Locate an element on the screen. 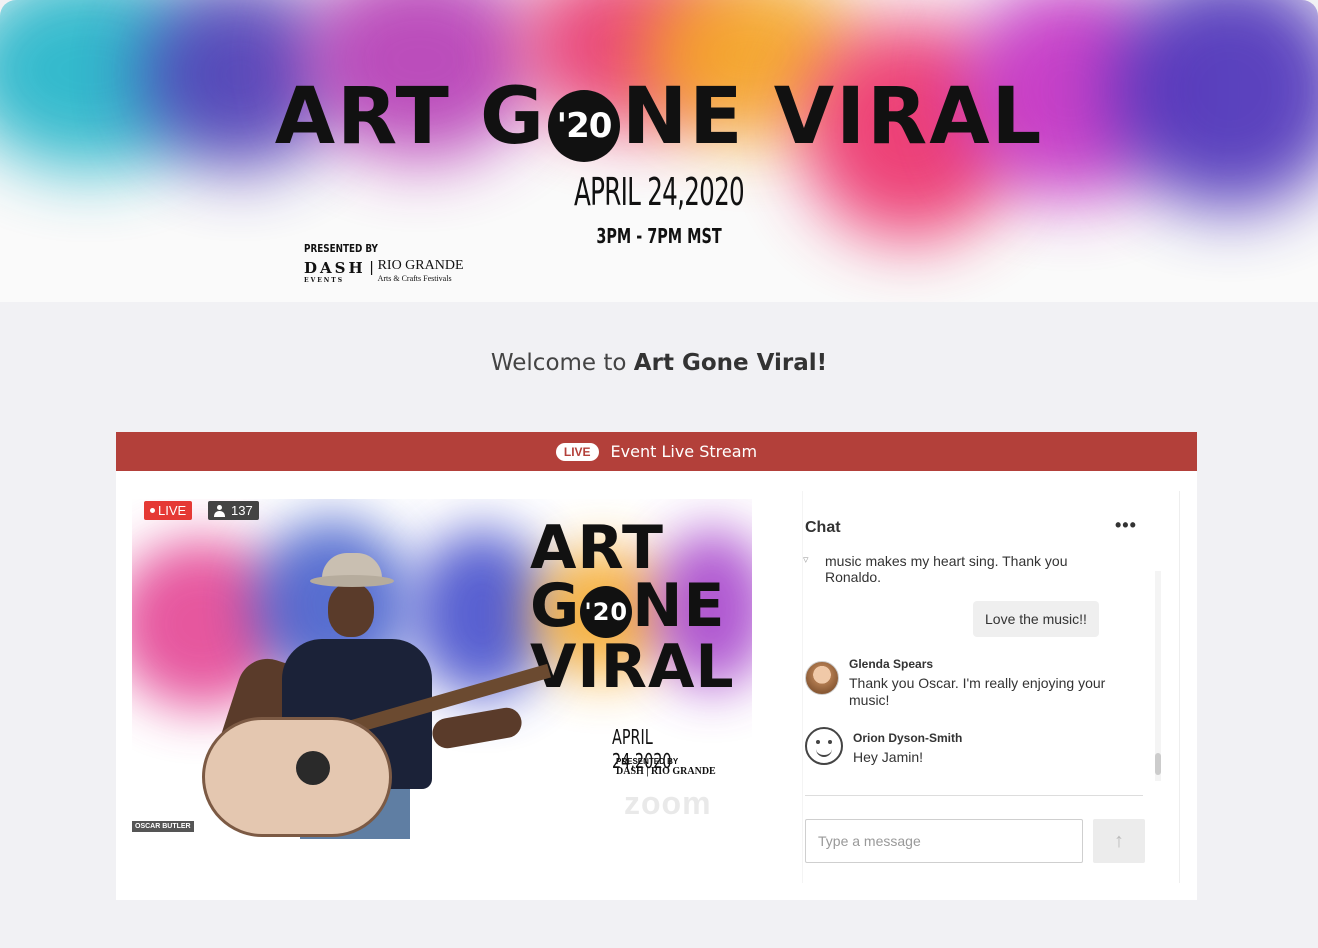 Image resolution: width=1318 pixels, height=948 pixels. chat-sender: Glenda Spears is located at coordinates (891, 664).